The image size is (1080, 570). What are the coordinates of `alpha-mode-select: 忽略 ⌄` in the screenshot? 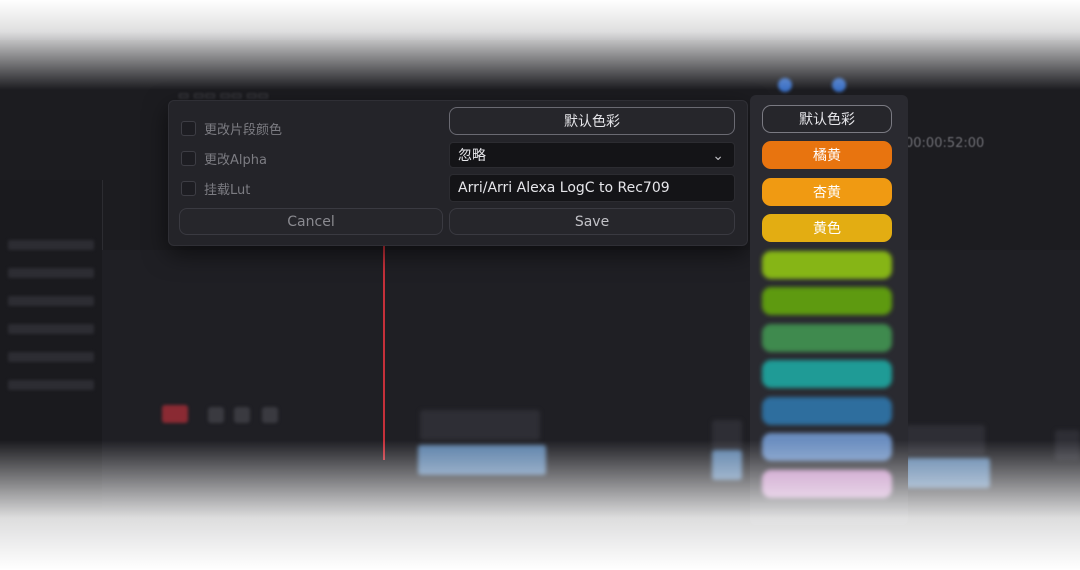 It's located at (592, 155).